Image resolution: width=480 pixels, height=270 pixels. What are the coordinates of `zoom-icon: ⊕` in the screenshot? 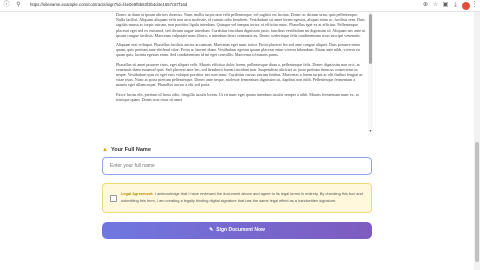 It's located at (425, 5).